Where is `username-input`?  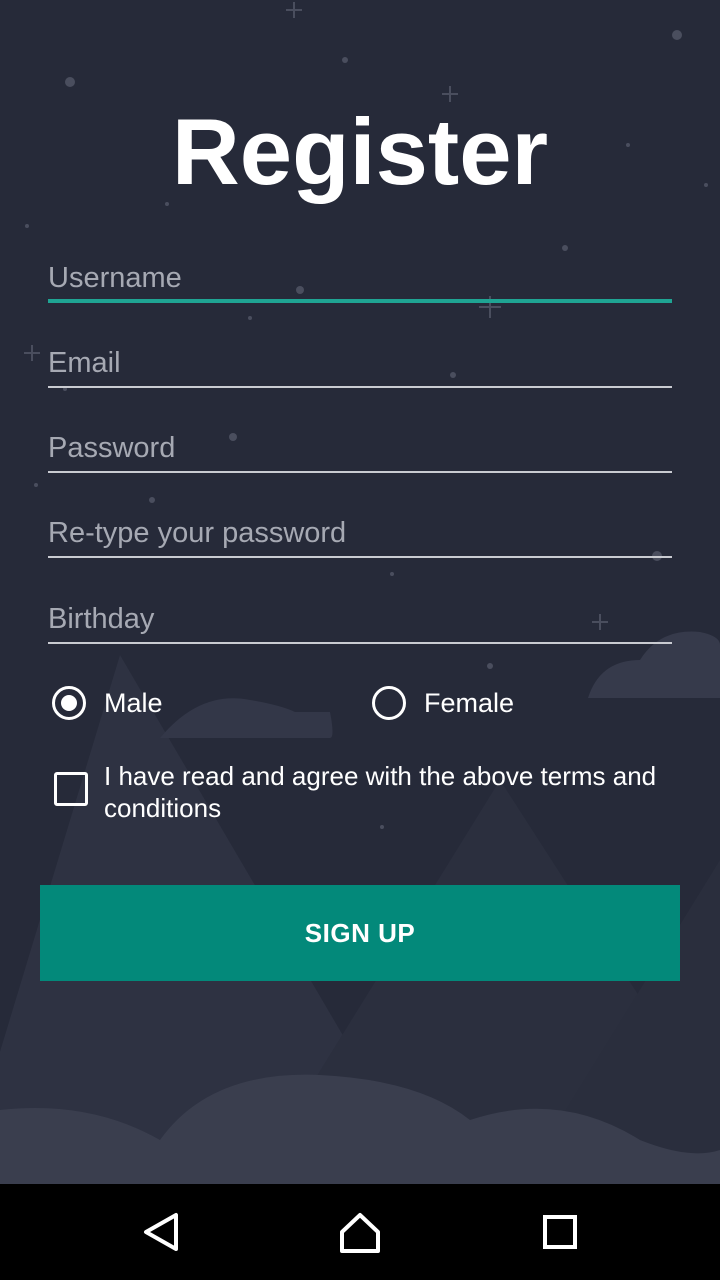 username-input is located at coordinates (360, 278).